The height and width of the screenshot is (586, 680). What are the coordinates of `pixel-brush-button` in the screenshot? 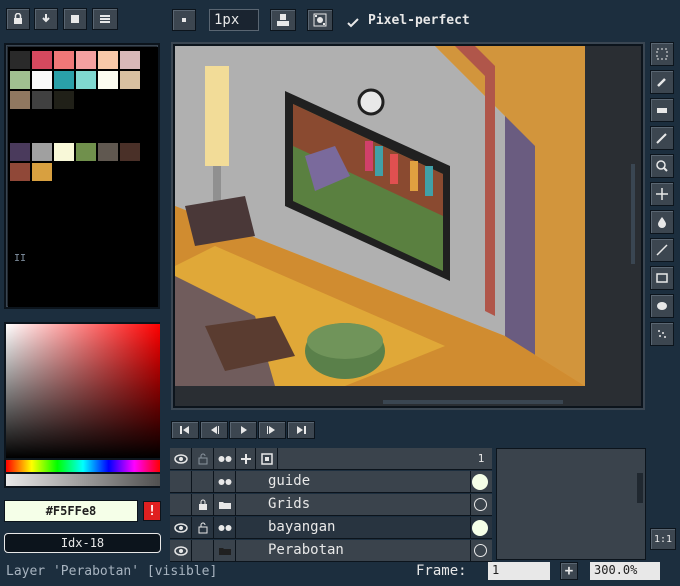 It's located at (283, 20).